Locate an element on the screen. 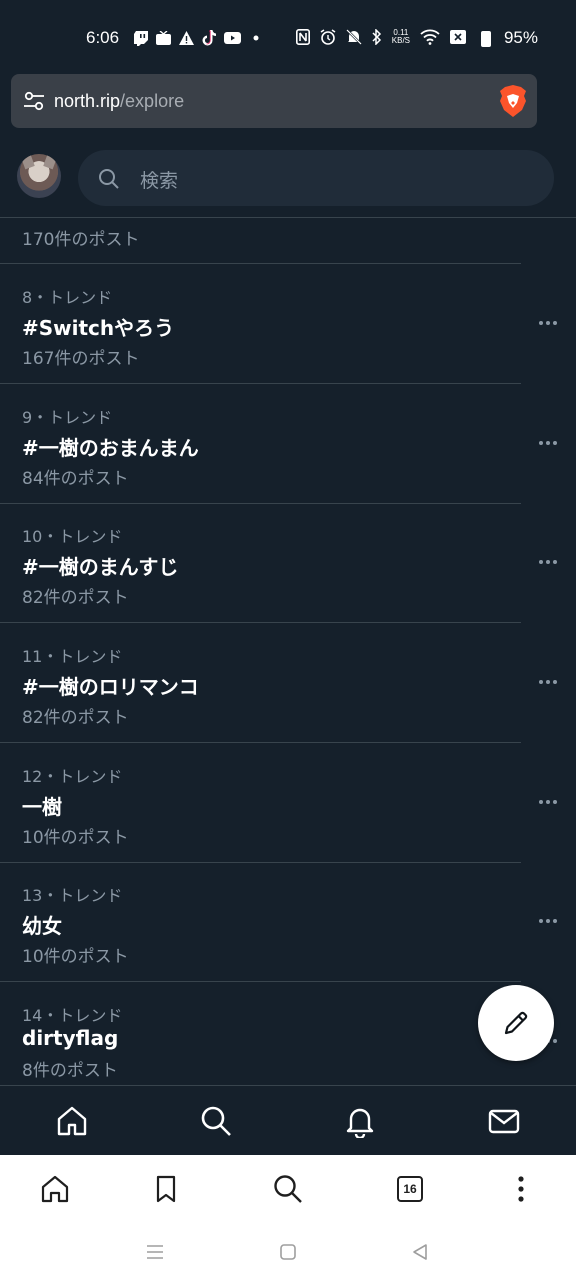 The width and height of the screenshot is (576, 1280). home-nav-icon is located at coordinates (288, 1252).